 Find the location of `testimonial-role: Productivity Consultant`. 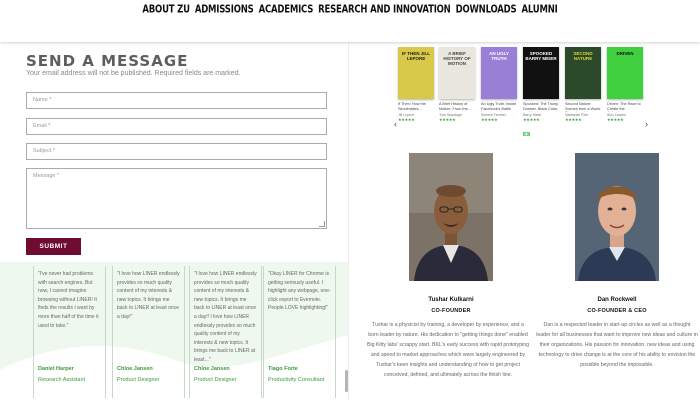

testimonial-role: Productivity Consultant is located at coordinates (296, 380).